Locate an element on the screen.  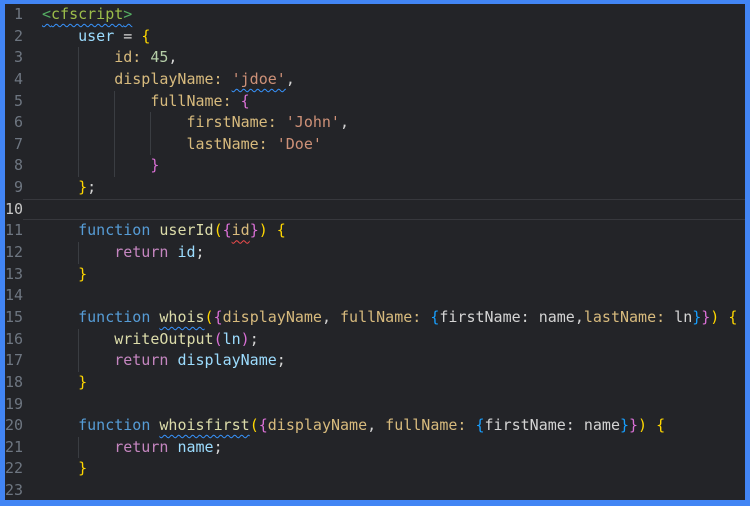
line-number: 4 is located at coordinates (14, 80).